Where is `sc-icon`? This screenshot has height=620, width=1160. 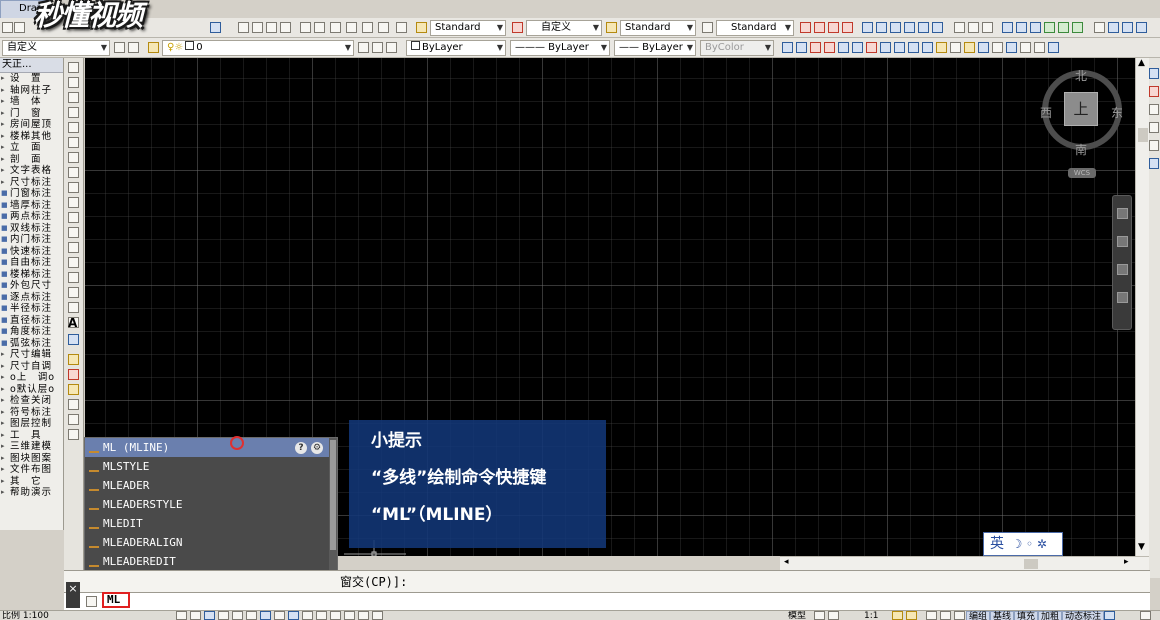 sc-icon is located at coordinates (335, 615).